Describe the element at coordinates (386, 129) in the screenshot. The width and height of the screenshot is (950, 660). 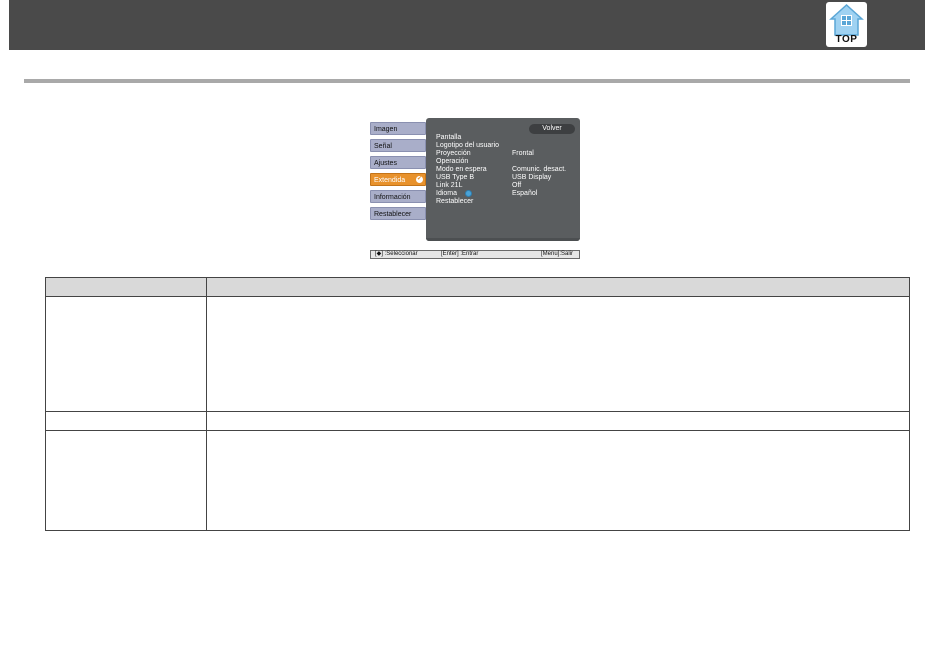
I see `tab-label: Imagen` at that location.